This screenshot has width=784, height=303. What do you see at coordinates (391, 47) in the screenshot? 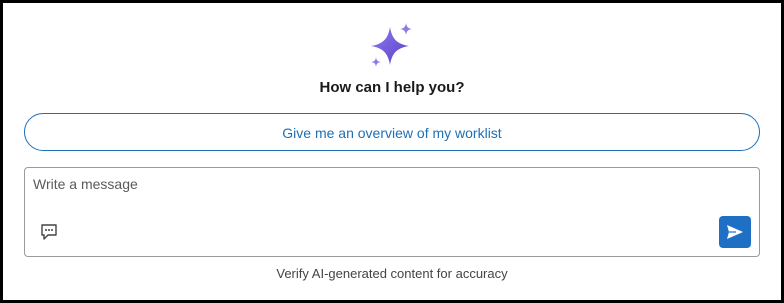
I see `sparkle-icon` at bounding box center [391, 47].